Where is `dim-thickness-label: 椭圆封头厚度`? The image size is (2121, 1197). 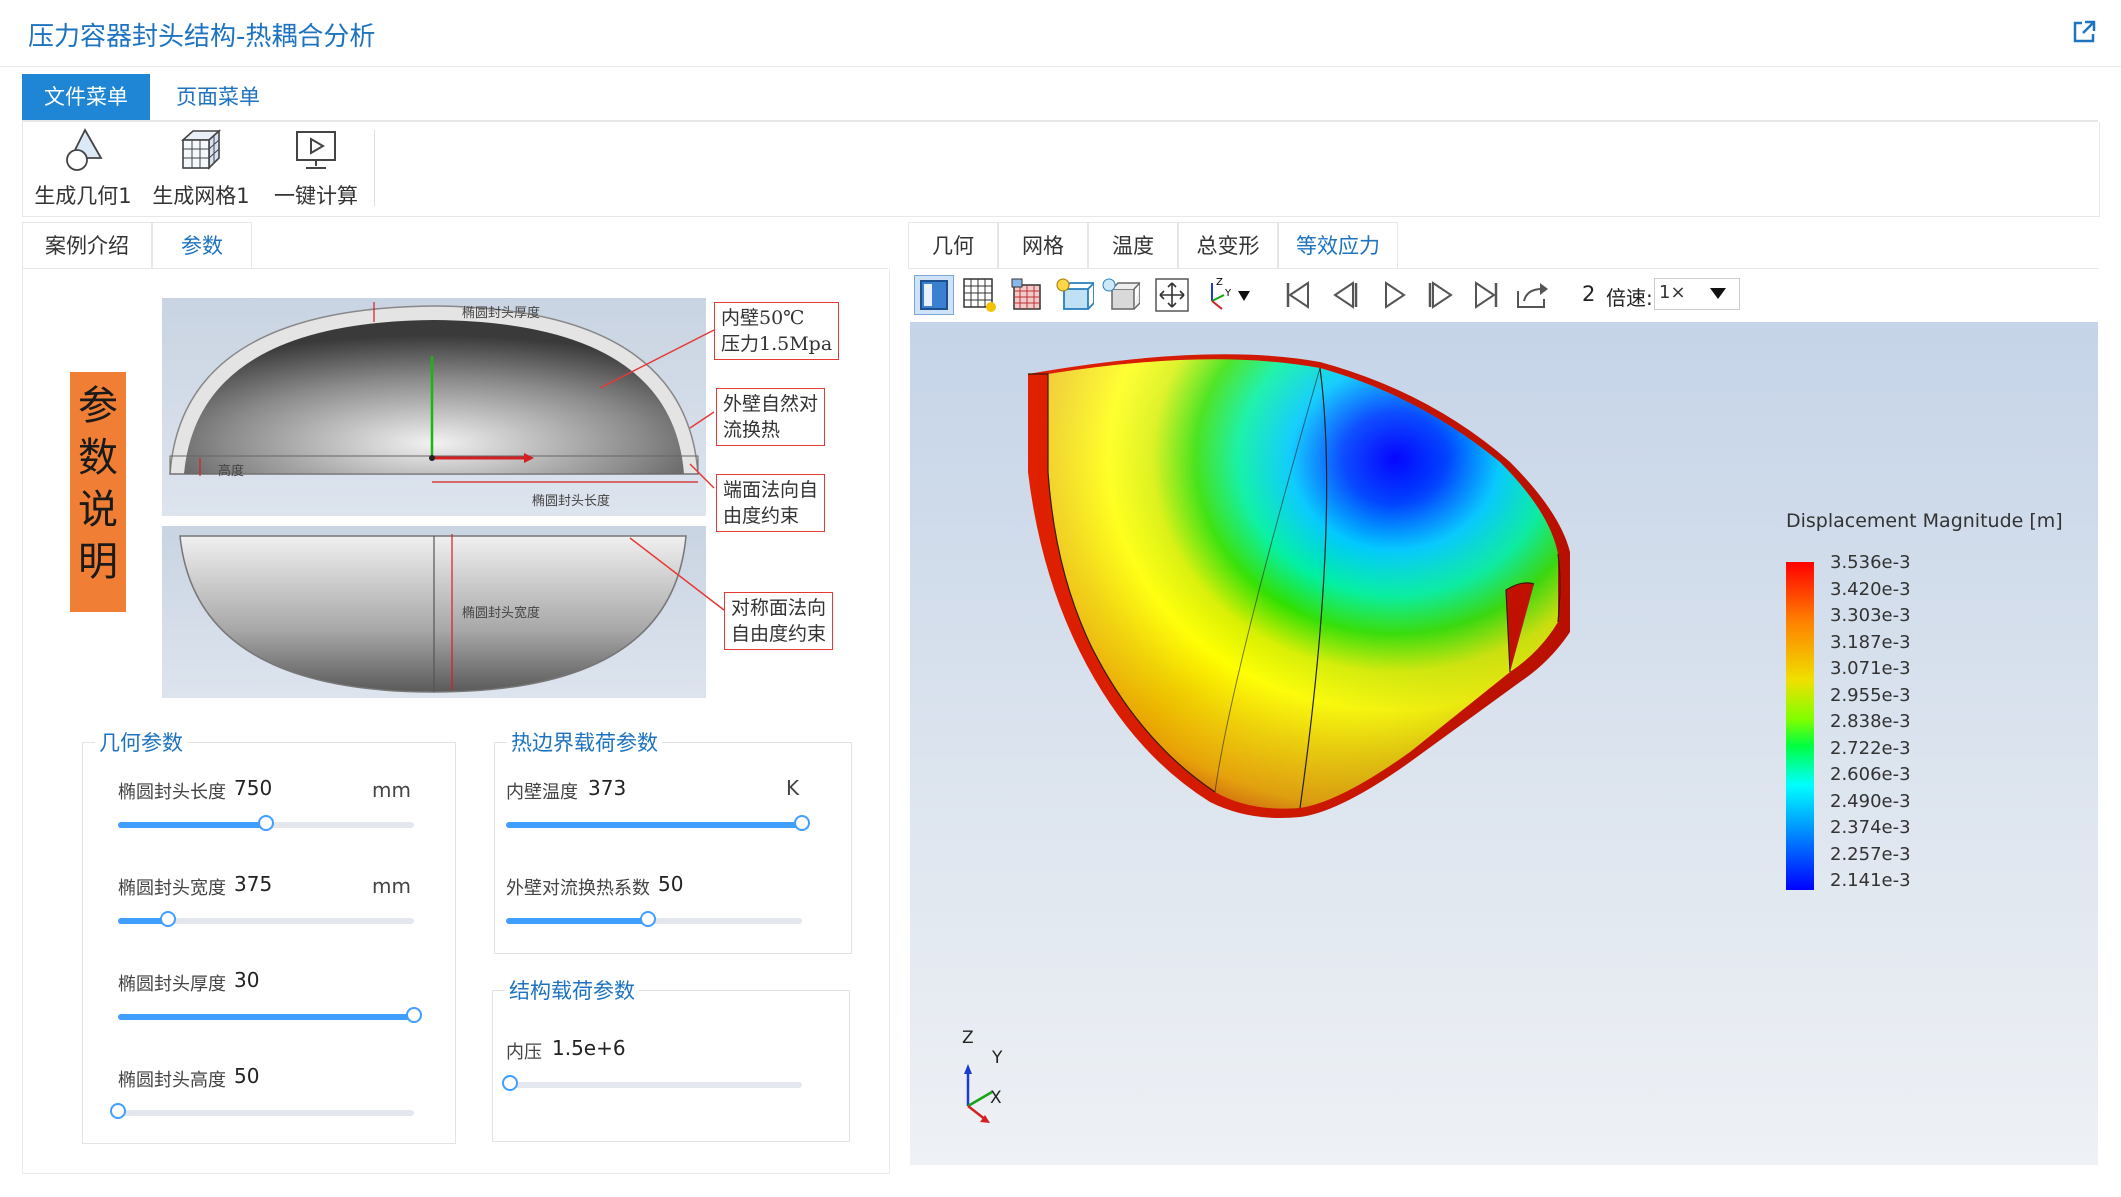
dim-thickness-label: 椭圆封头厚度 is located at coordinates (501, 313).